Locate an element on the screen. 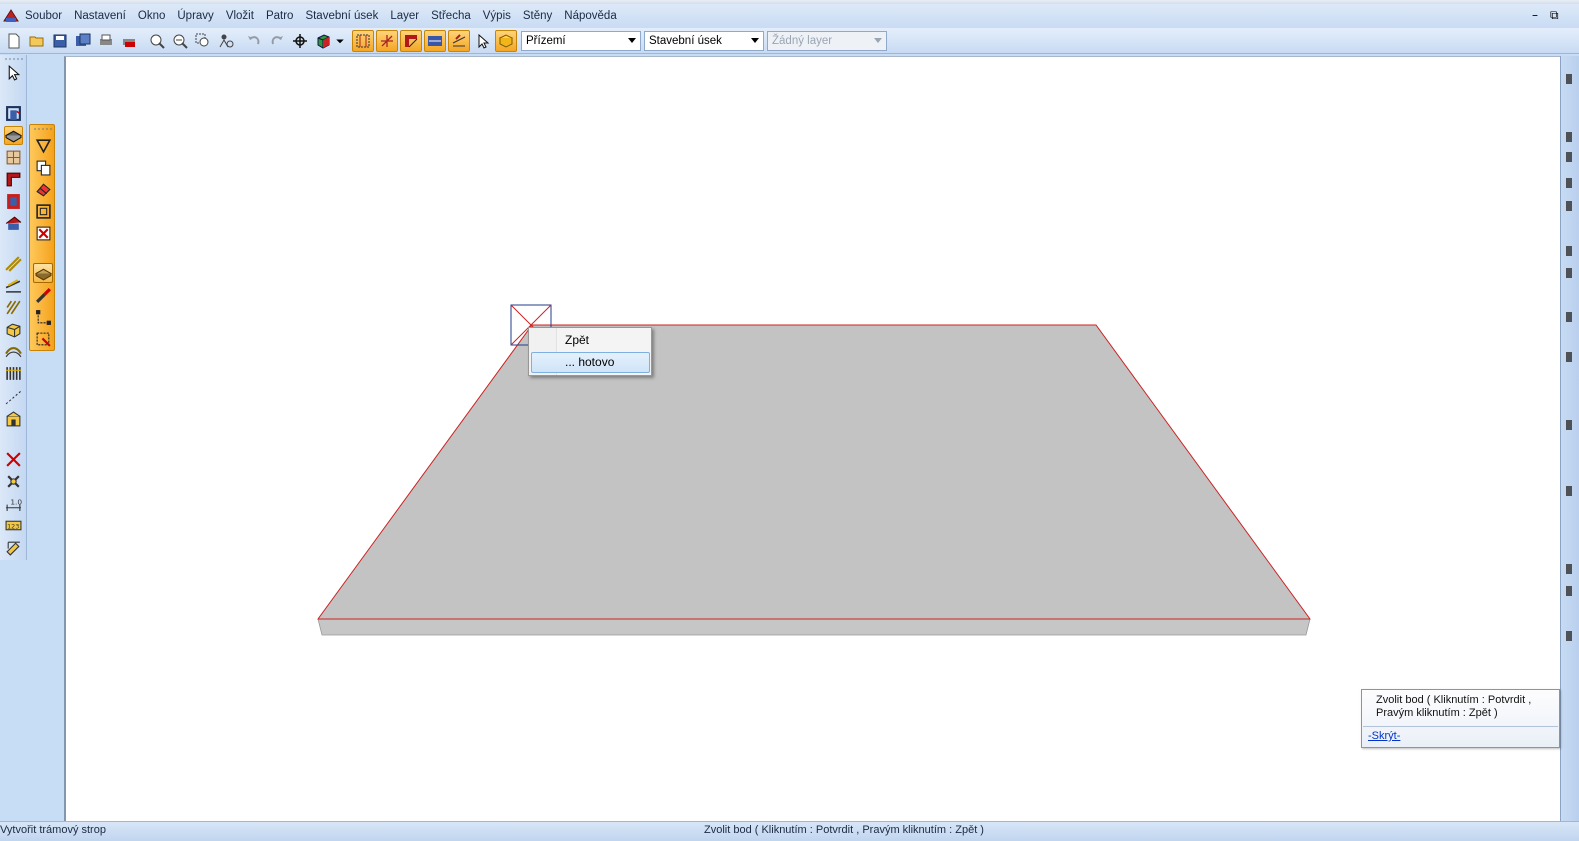 The image size is (1579, 841). hatch-lines-icon is located at coordinates (13, 307).